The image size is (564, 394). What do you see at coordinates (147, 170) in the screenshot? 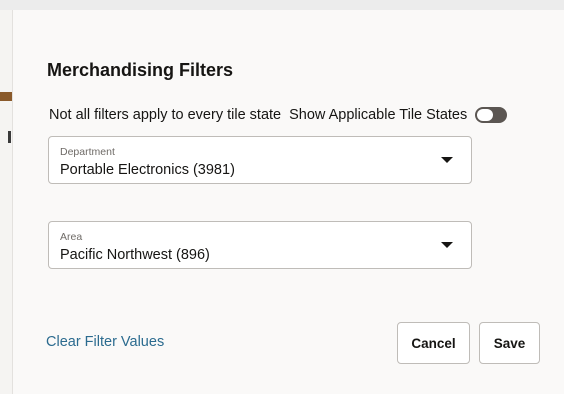
I see `department-value: Portable Electronics (3981)` at bounding box center [147, 170].